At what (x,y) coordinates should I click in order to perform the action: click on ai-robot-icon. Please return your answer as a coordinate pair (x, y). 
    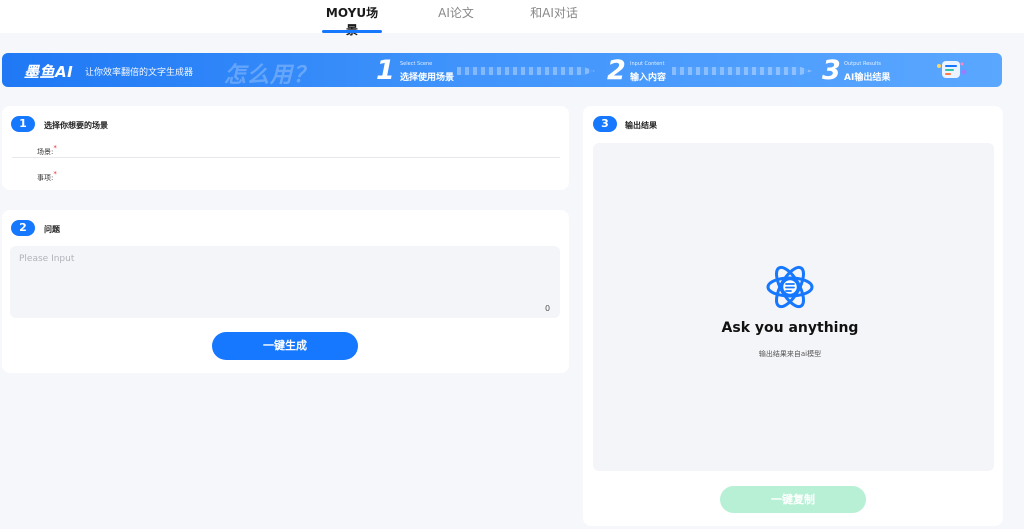
    Looking at the image, I should click on (952, 69).